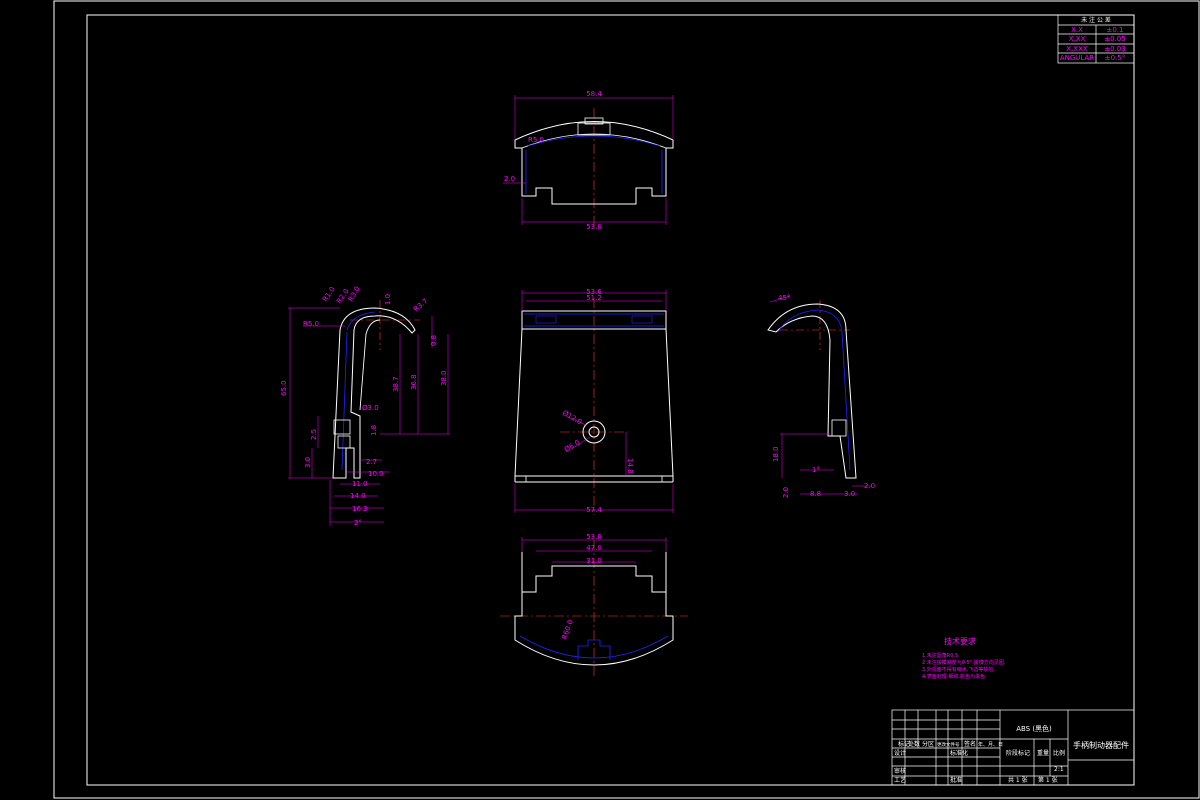  Describe the element at coordinates (314, 434) in the screenshot. I see `left-slot-w-dim: 2.5` at that location.